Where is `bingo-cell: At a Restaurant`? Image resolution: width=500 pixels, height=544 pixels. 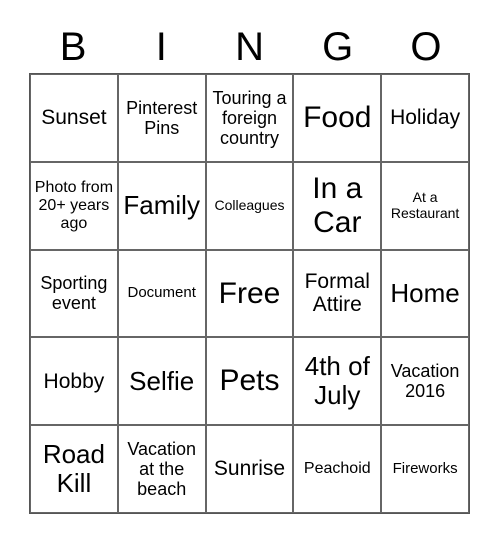 bingo-cell: At a Restaurant is located at coordinates (425, 205).